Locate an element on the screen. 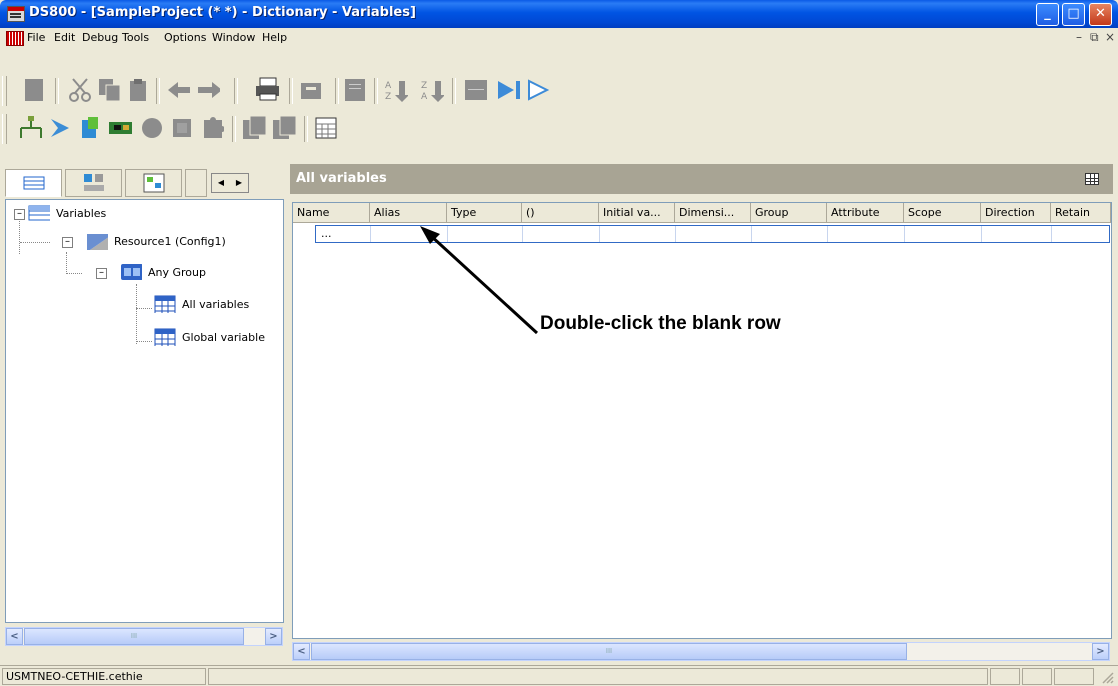 The image size is (1118, 686). mdi-close-button: × is located at coordinates (1110, 37).